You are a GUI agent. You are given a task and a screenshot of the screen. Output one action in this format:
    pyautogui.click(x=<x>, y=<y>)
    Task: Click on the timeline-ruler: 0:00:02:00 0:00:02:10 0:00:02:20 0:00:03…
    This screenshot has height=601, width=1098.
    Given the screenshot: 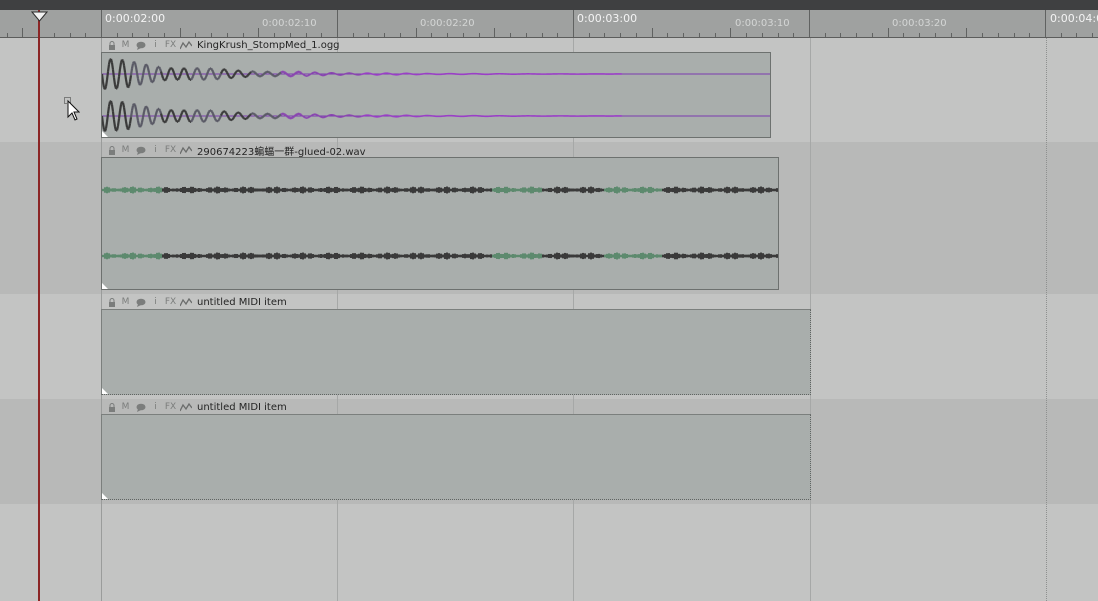 What is the action you would take?
    pyautogui.click(x=549, y=24)
    